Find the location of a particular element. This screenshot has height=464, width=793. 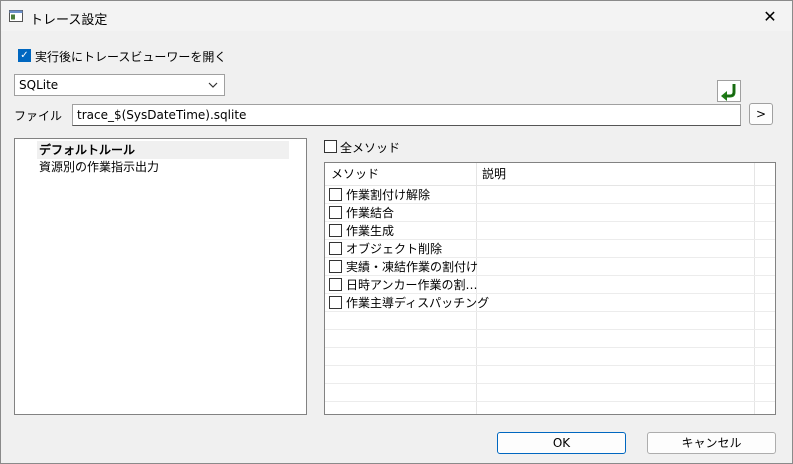

file-path-input is located at coordinates (406, 115).